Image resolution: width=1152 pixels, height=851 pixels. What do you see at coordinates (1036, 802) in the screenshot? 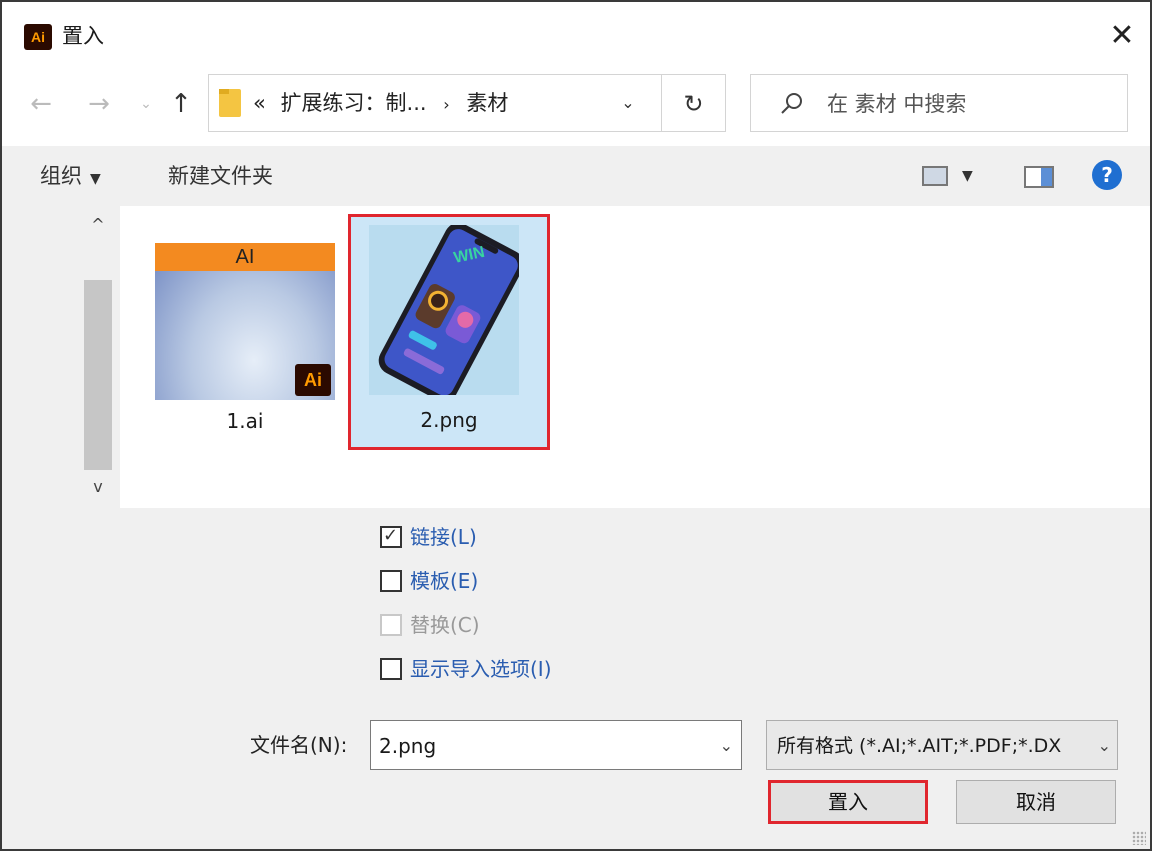
I see `cancel-button: 取消` at bounding box center [1036, 802].